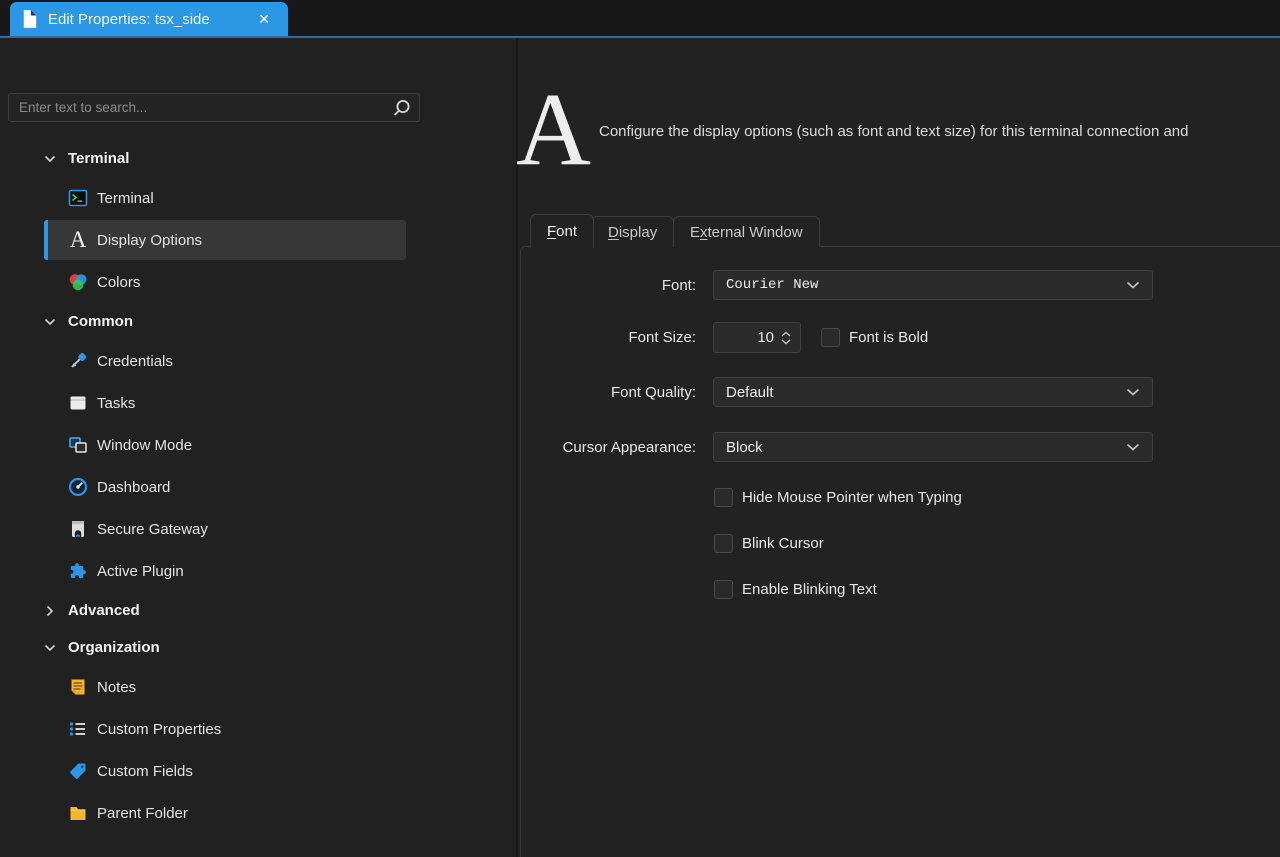  What do you see at coordinates (79, 360) in the screenshot?
I see `key-icon` at bounding box center [79, 360].